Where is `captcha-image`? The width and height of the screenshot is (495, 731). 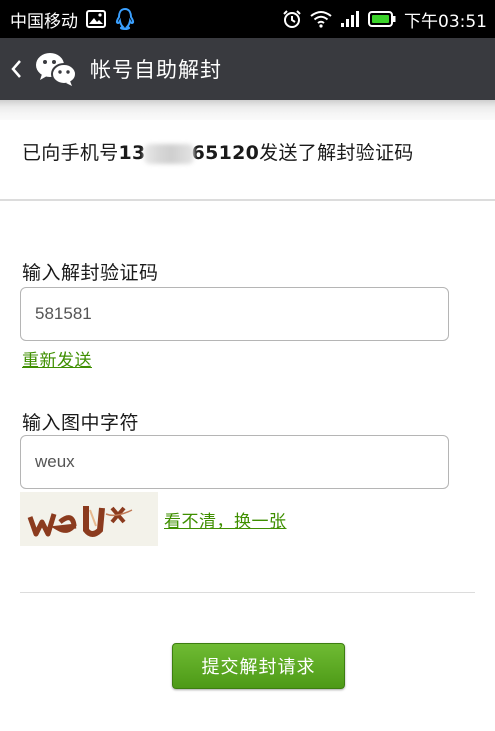 captcha-image is located at coordinates (89, 519).